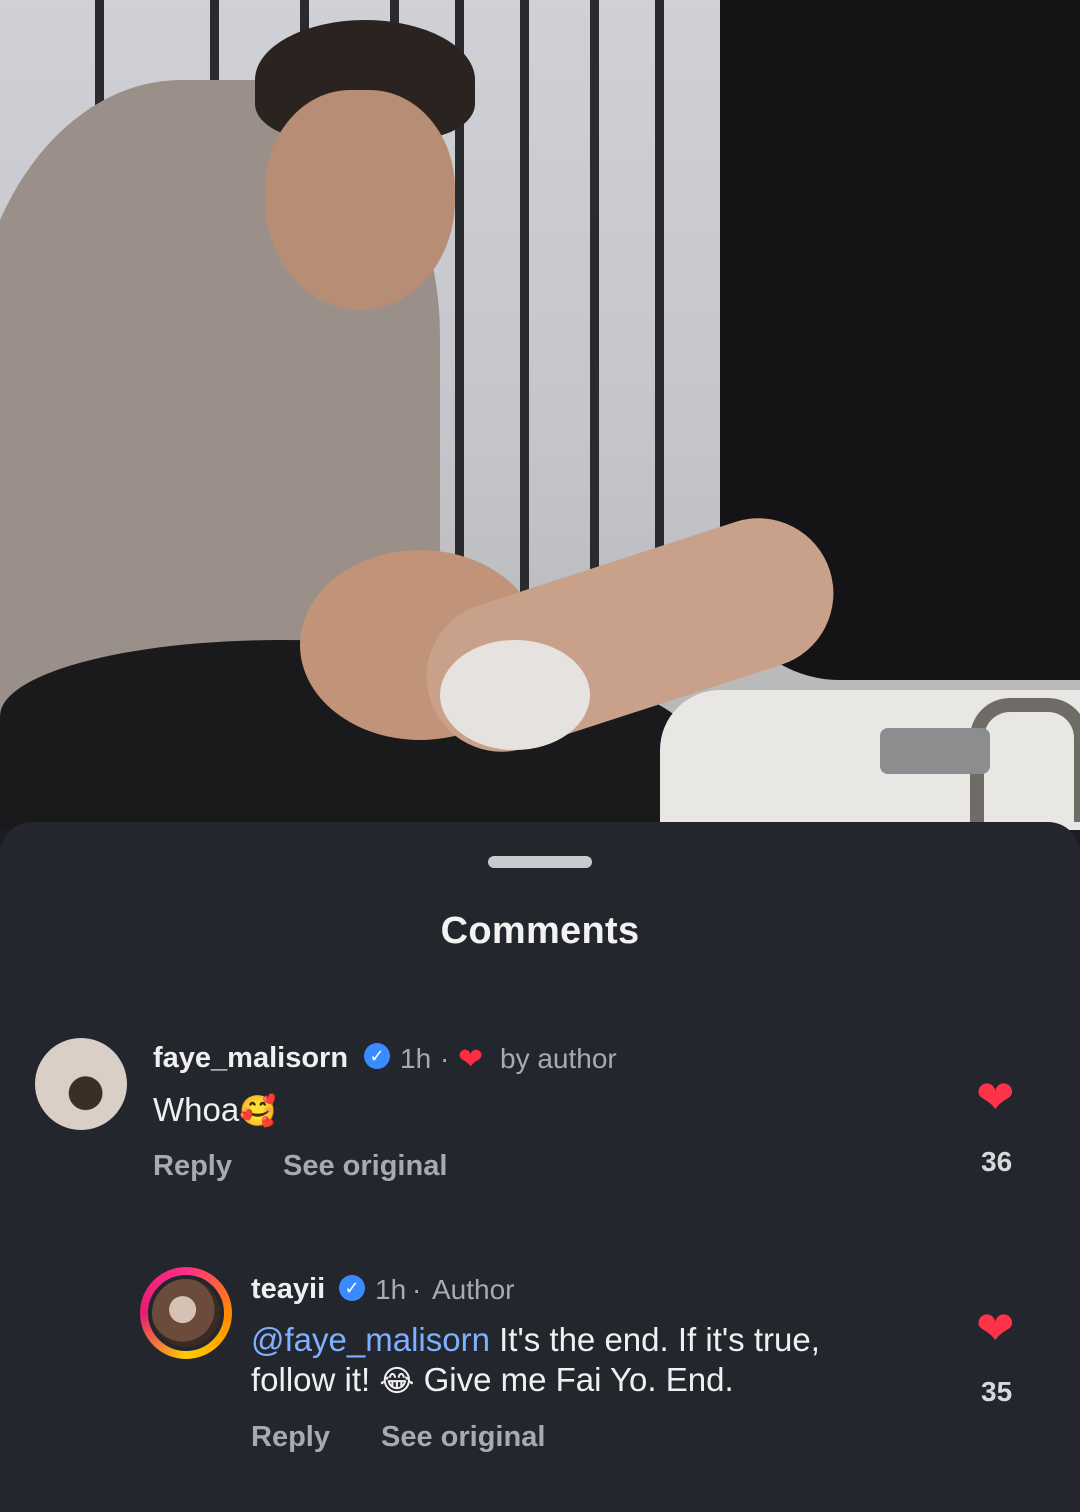 This screenshot has height=1512, width=1080. I want to click on person-face, so click(360, 200).